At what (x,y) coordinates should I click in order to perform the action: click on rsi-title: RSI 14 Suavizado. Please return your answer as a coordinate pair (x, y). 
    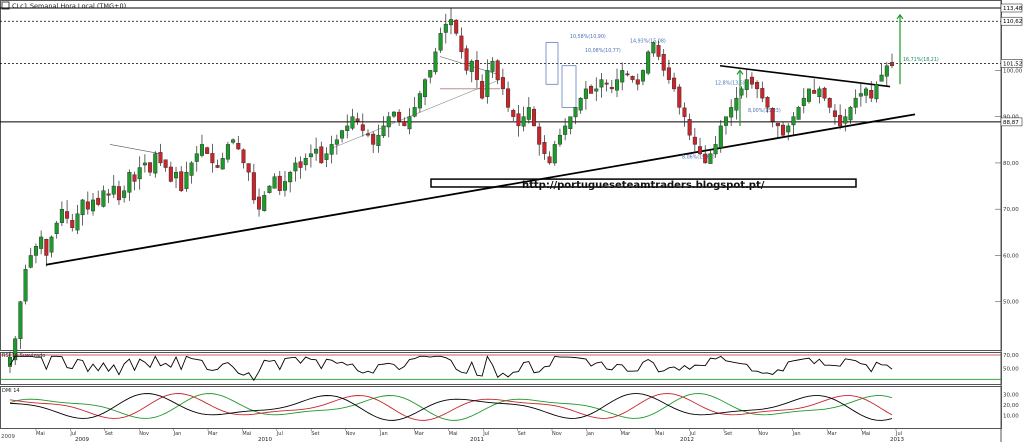
    Looking at the image, I should click on (23, 356).